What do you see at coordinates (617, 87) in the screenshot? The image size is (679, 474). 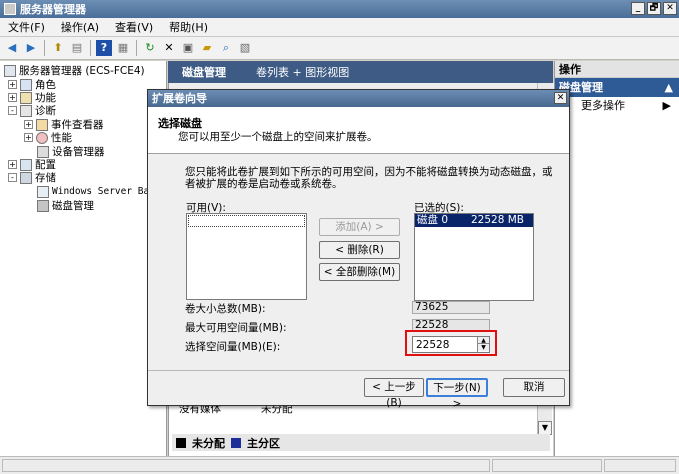 I see `actions-section-disk-management: 磁盘管理 ▲` at bounding box center [617, 87].